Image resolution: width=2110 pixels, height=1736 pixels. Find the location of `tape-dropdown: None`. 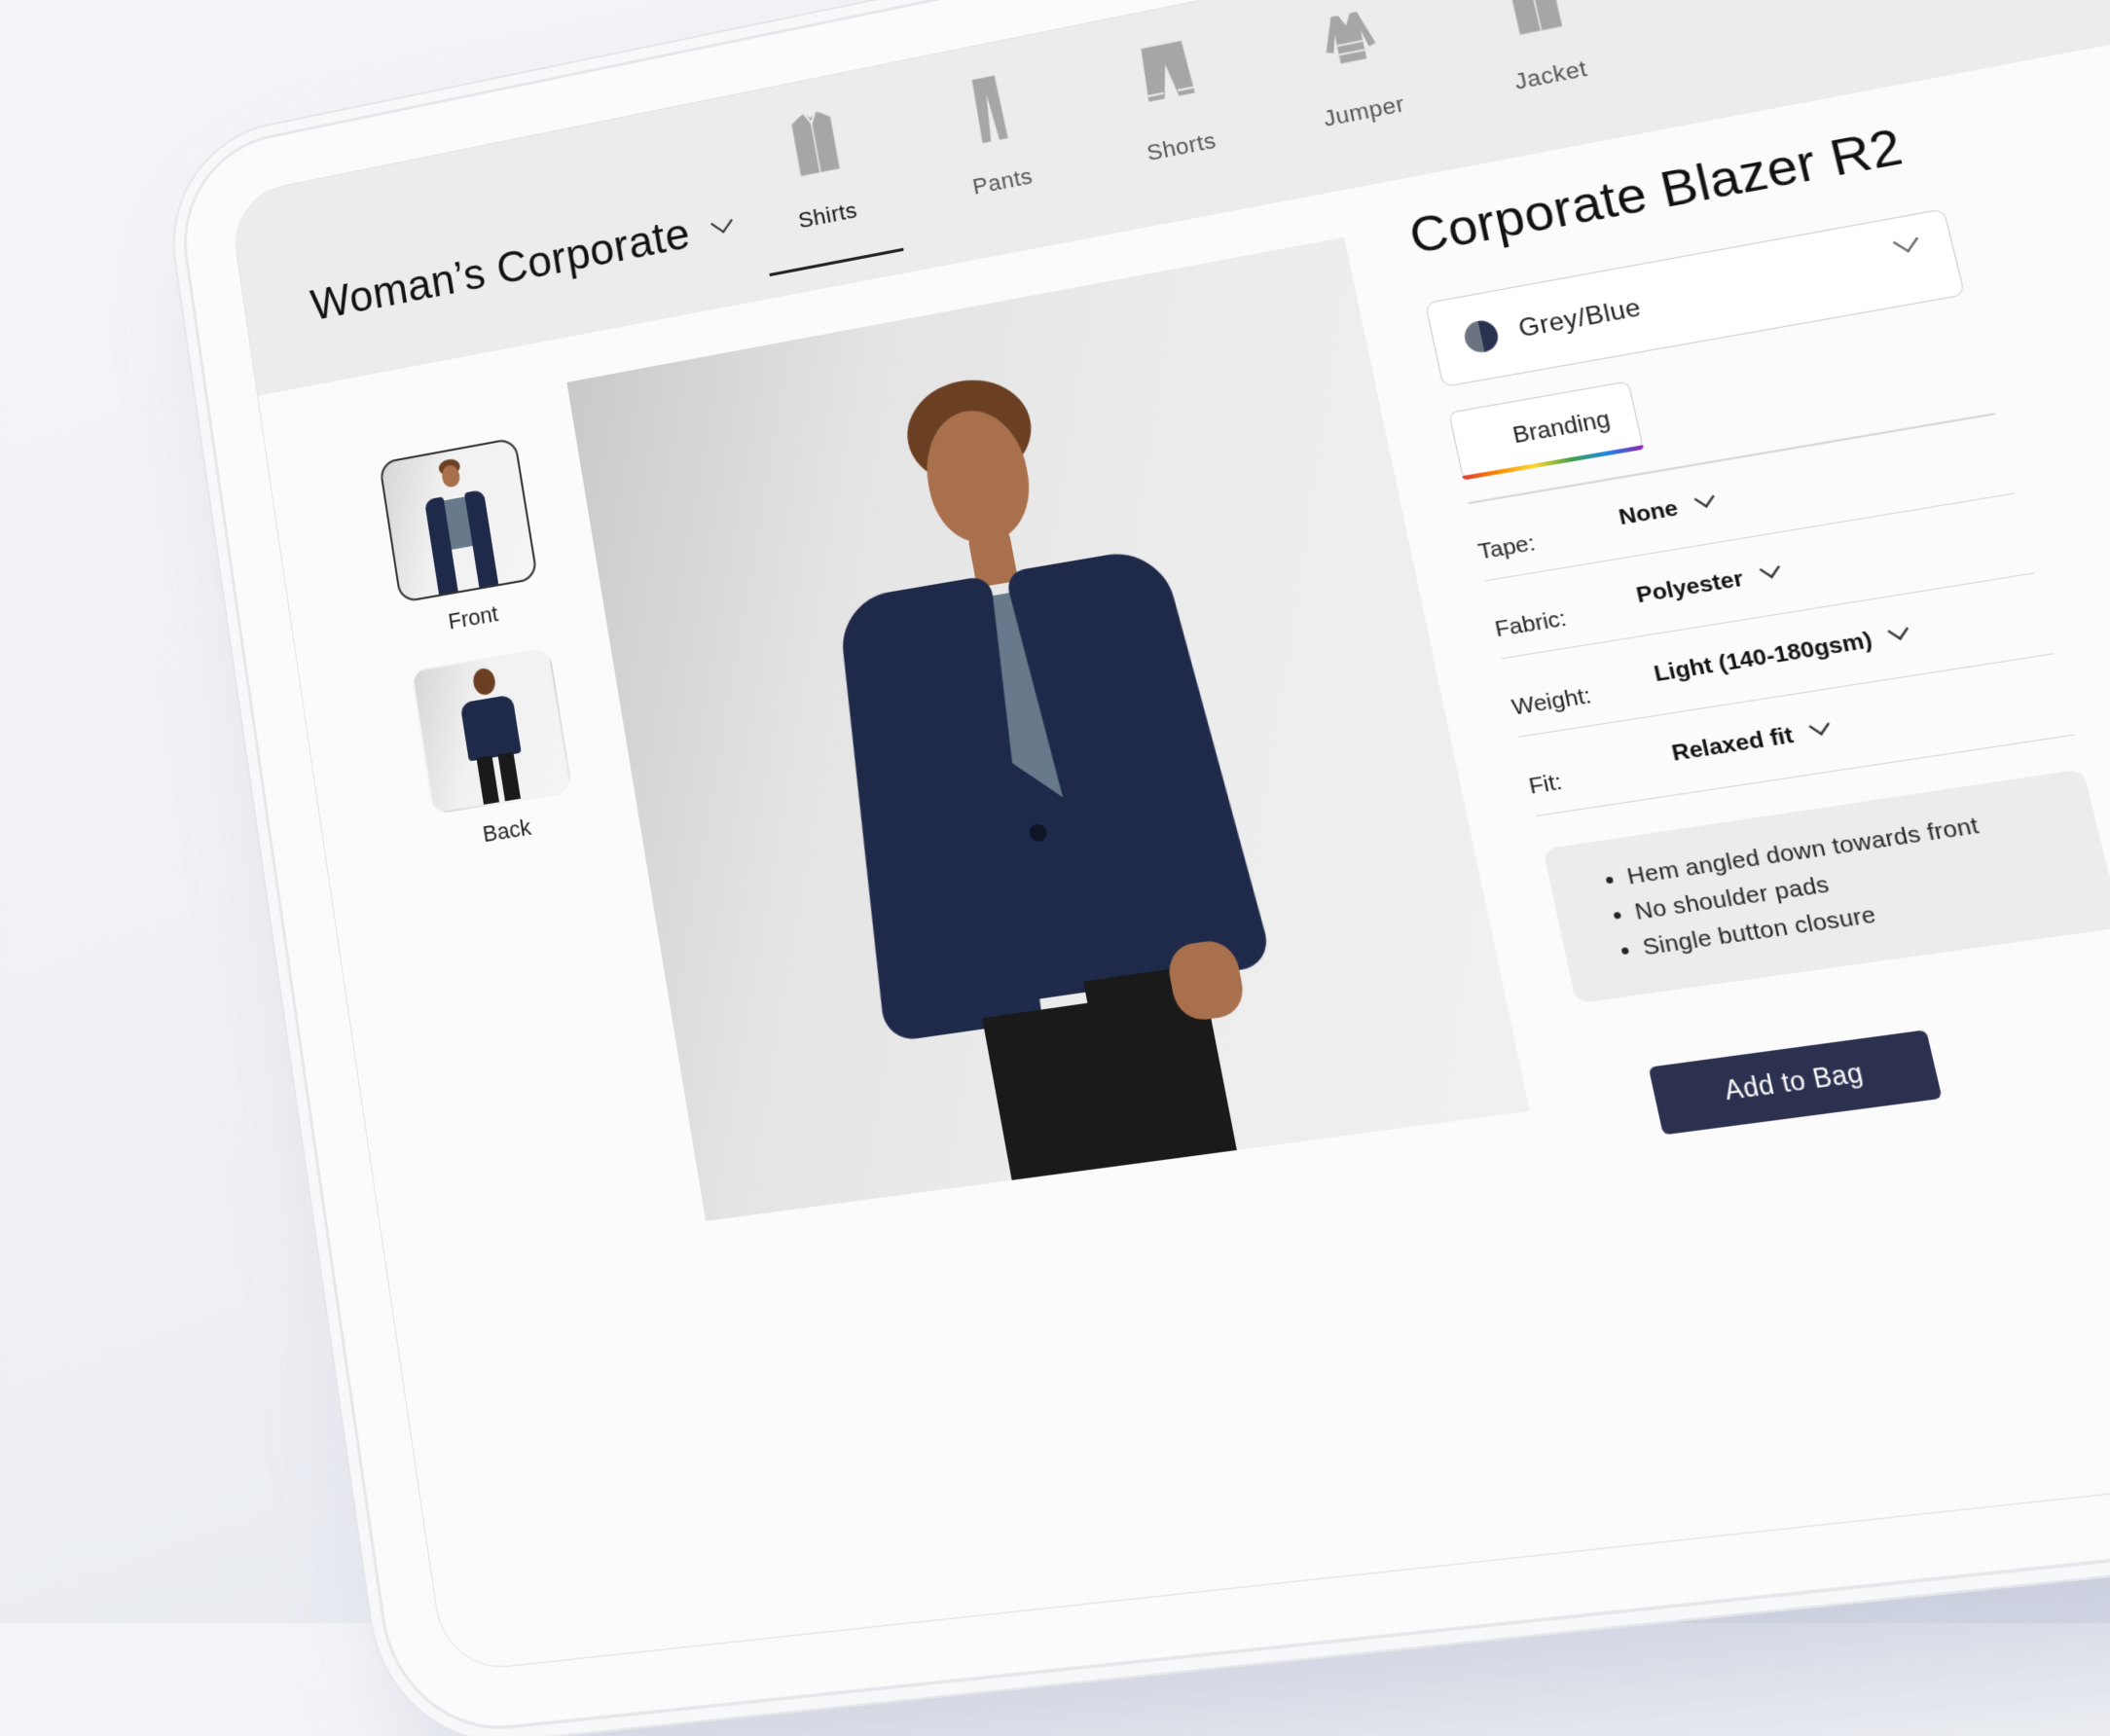

tape-dropdown: None is located at coordinates (1666, 509).